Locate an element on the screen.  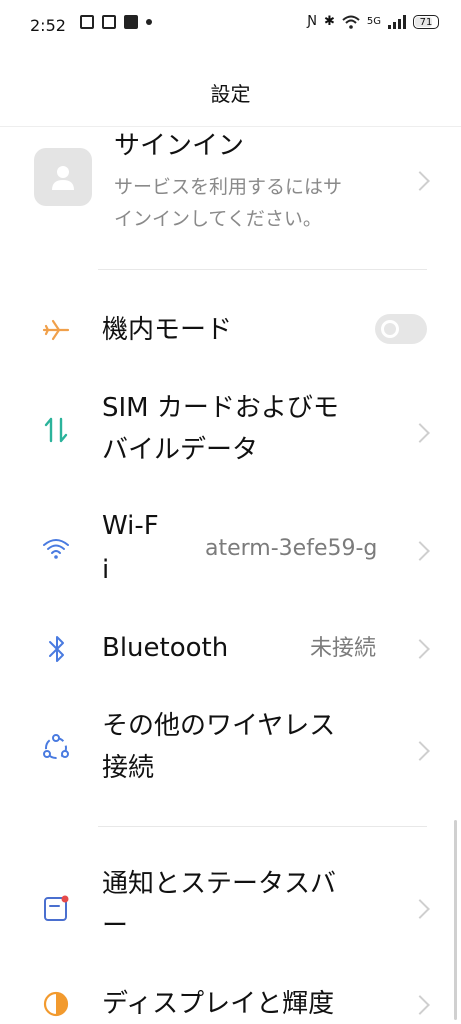
display-brightness-icon is located at coordinates (56, 1004).